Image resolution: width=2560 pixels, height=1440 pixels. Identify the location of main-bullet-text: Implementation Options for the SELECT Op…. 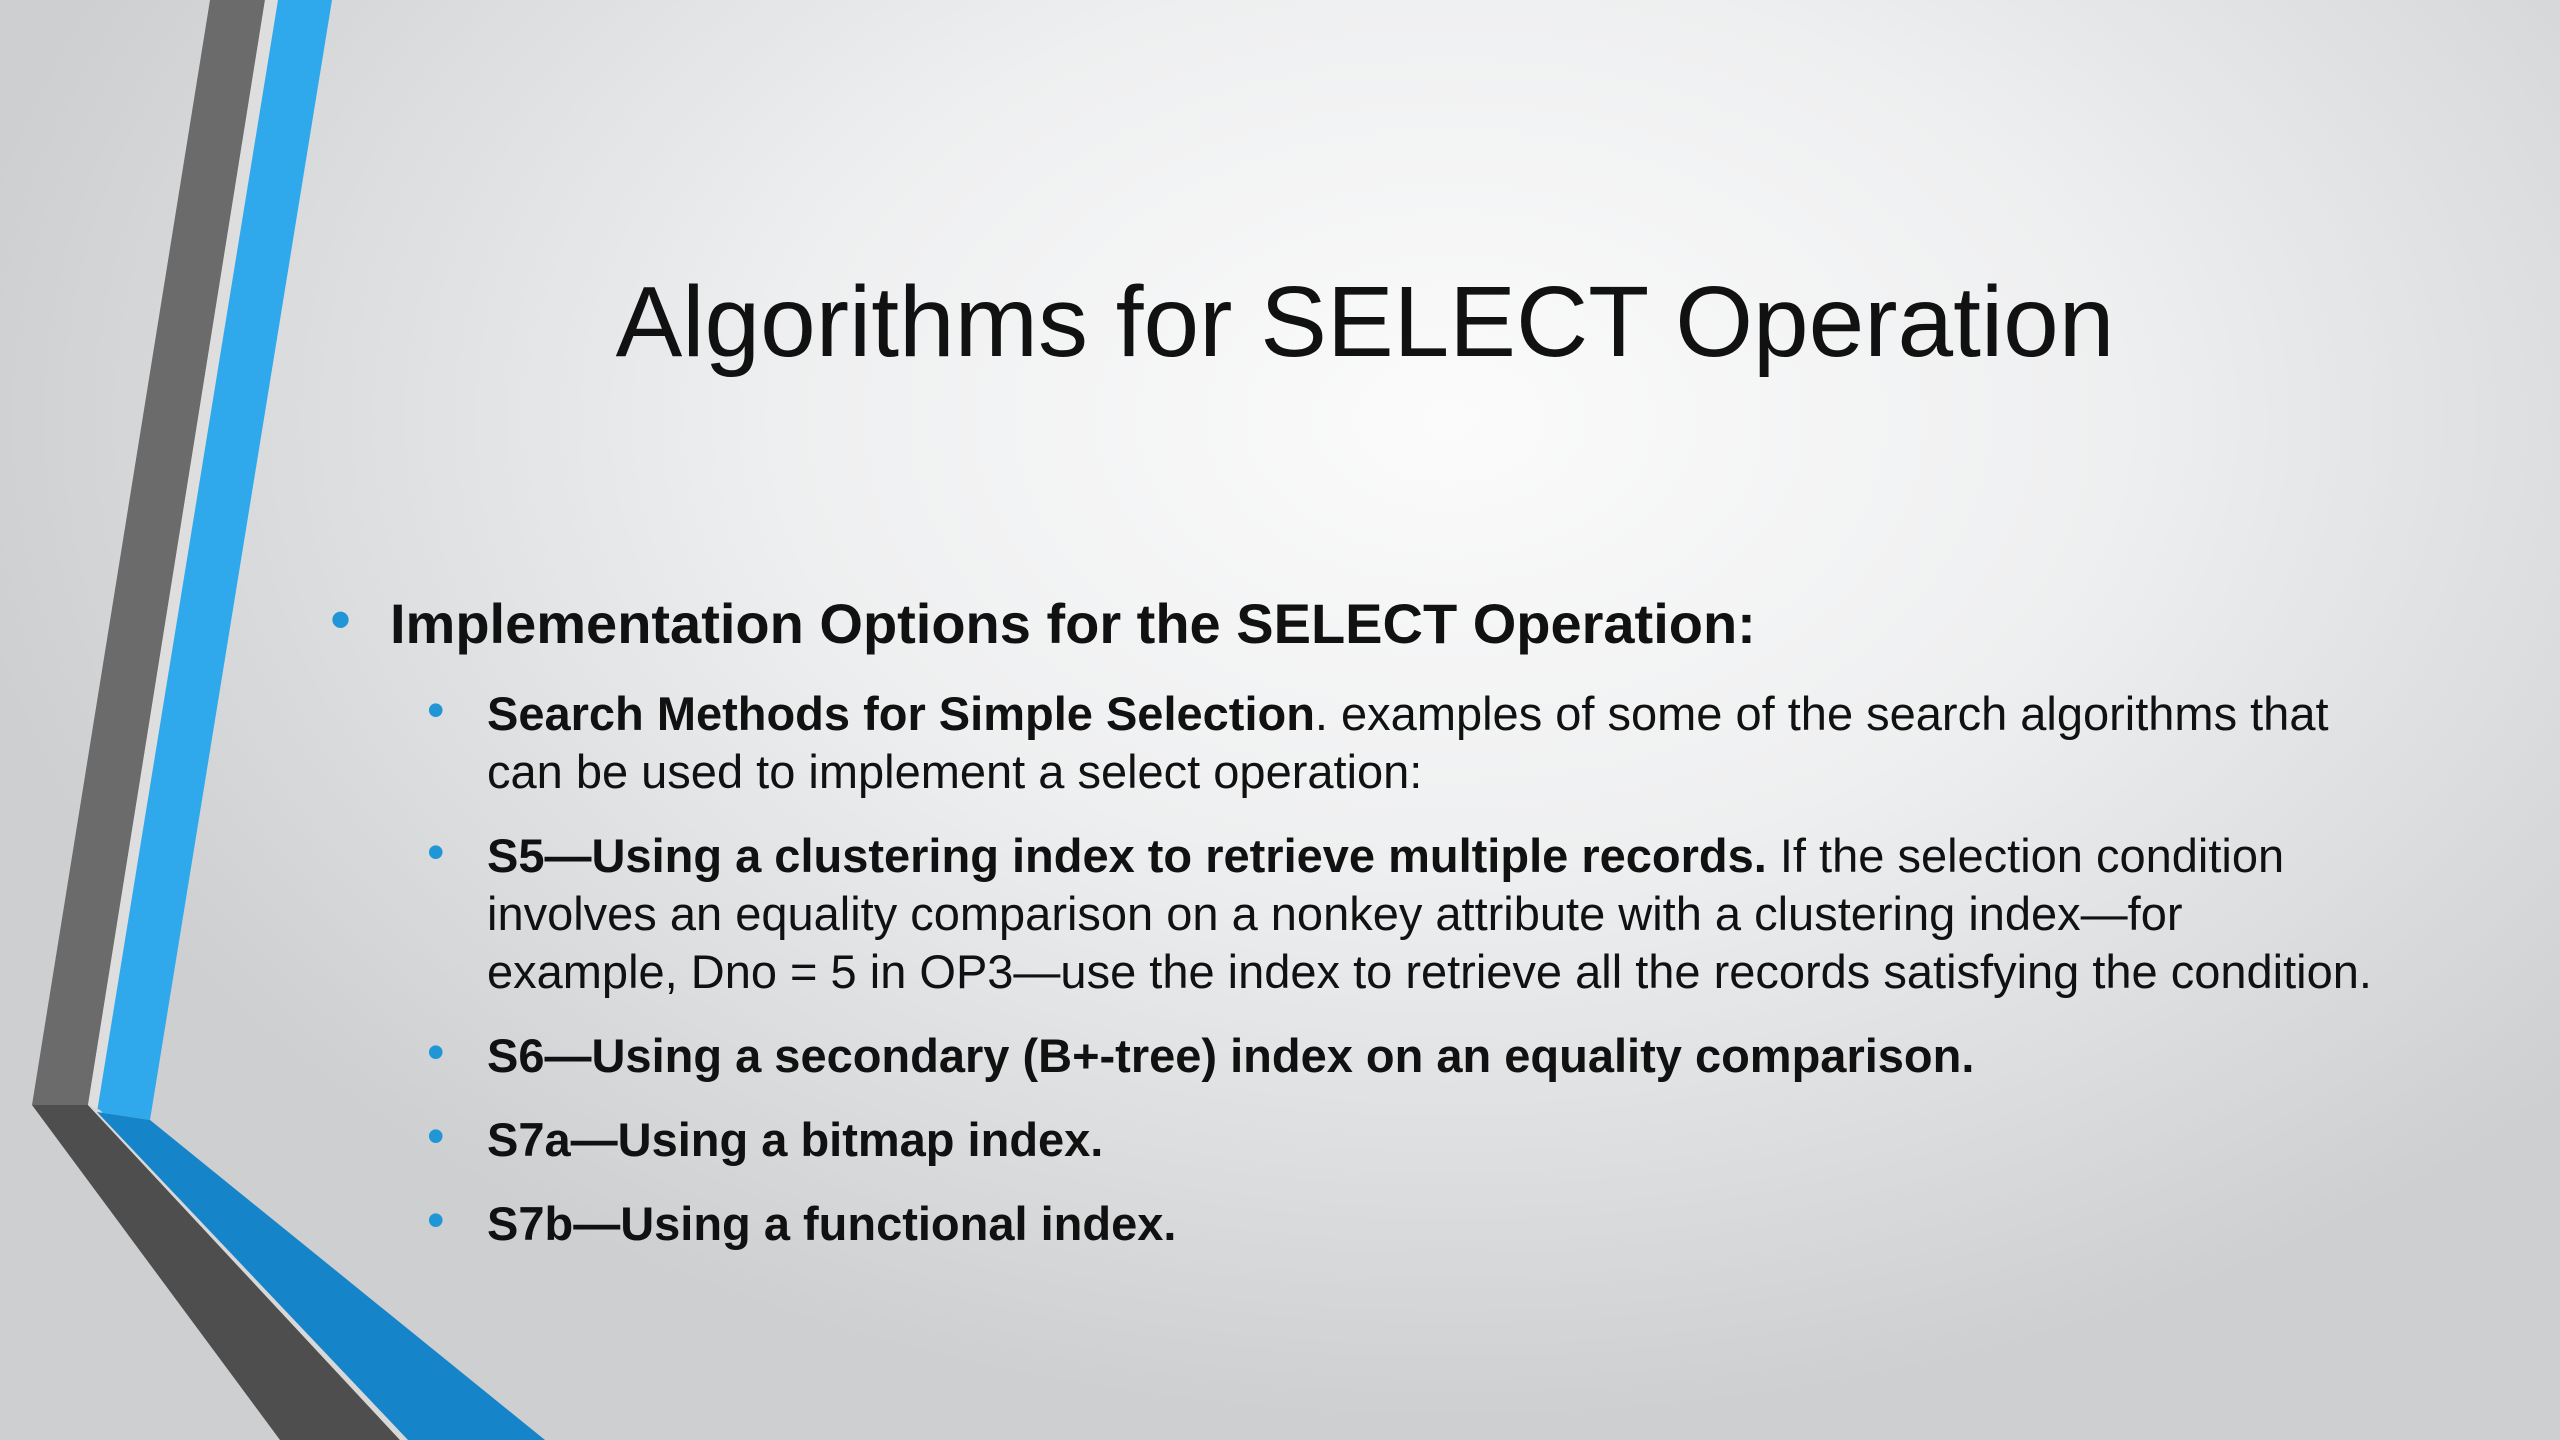
(1073, 623).